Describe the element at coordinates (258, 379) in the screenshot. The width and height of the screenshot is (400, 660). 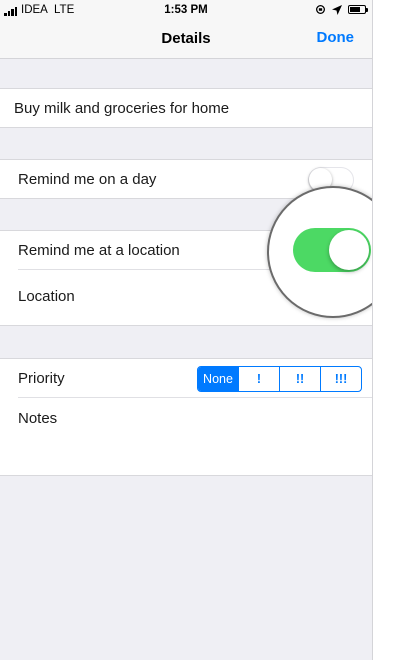
I see `priority-option-low: !` at that location.